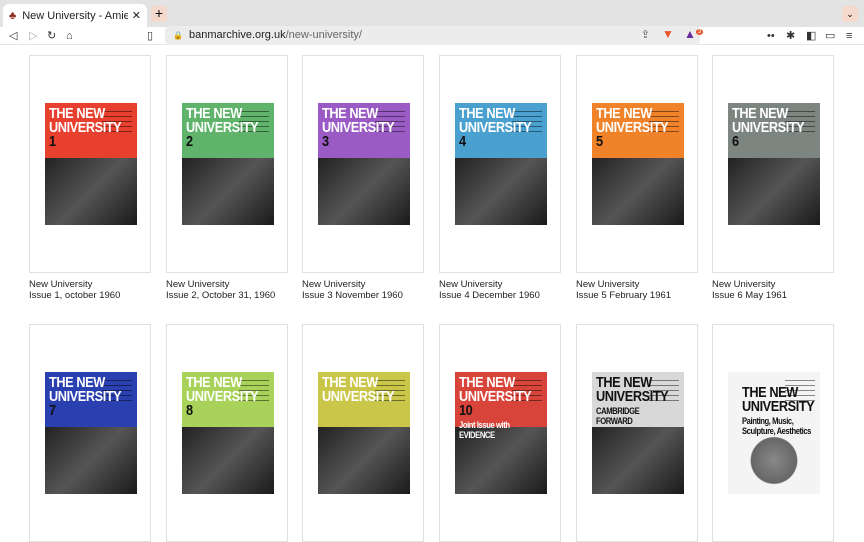  Describe the element at coordinates (849, 36) in the screenshot. I see `menu-icon: ≡` at that location.